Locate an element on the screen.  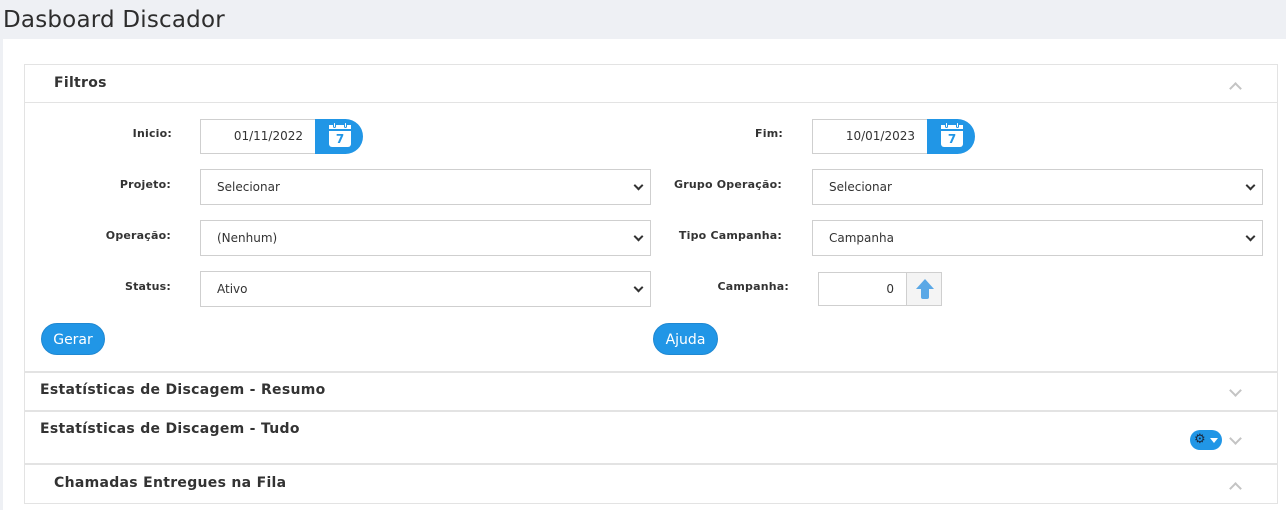
resumo-panel: Estatísticas de Discagem - Resumo is located at coordinates (651, 391).